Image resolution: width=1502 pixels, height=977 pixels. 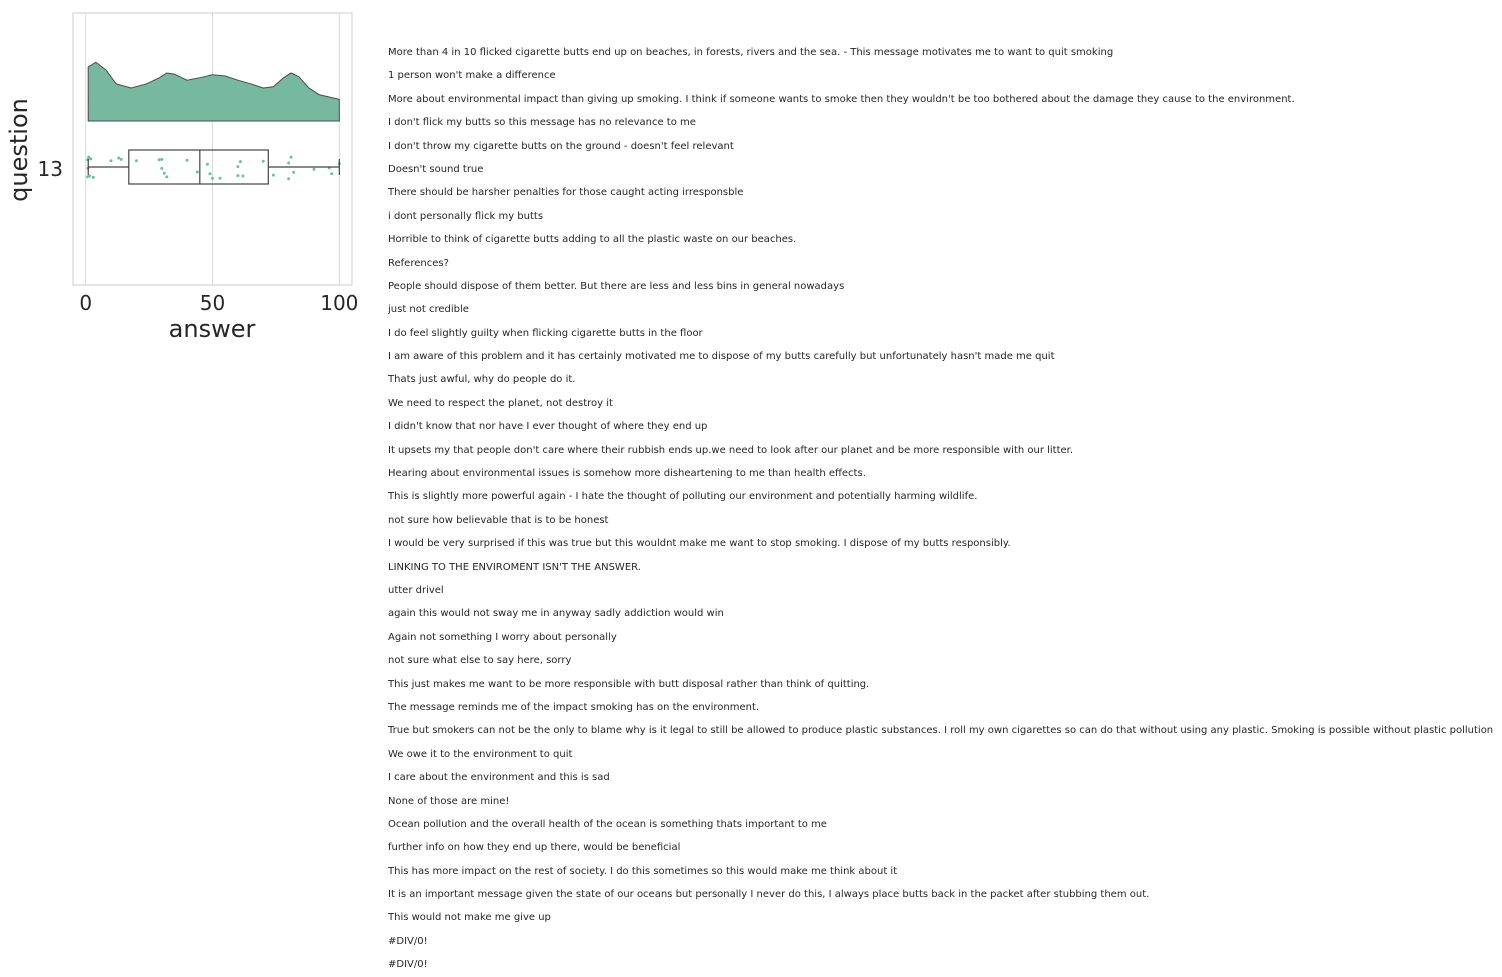 What do you see at coordinates (181, 177) in the screenshot?
I see `raincloud-chart: 0 50 100 13 answer question` at bounding box center [181, 177].